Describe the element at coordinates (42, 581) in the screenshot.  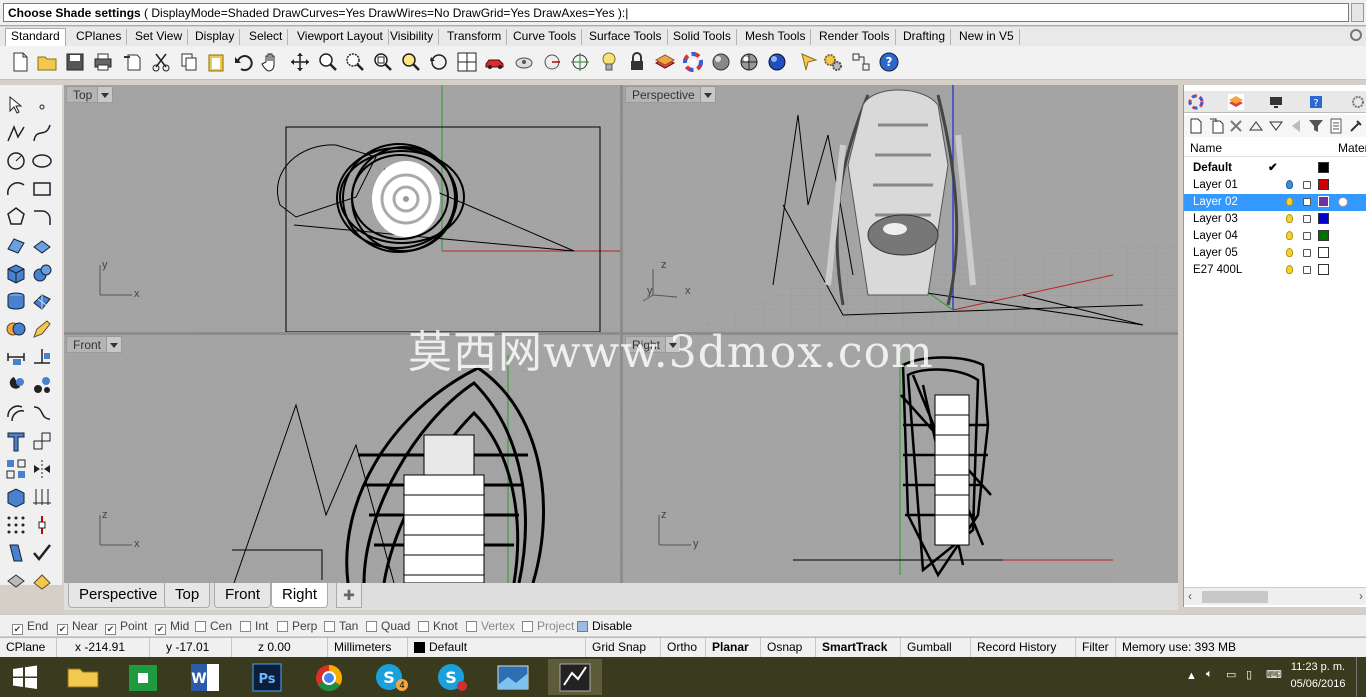
I see `paint-bucket-icon` at that location.